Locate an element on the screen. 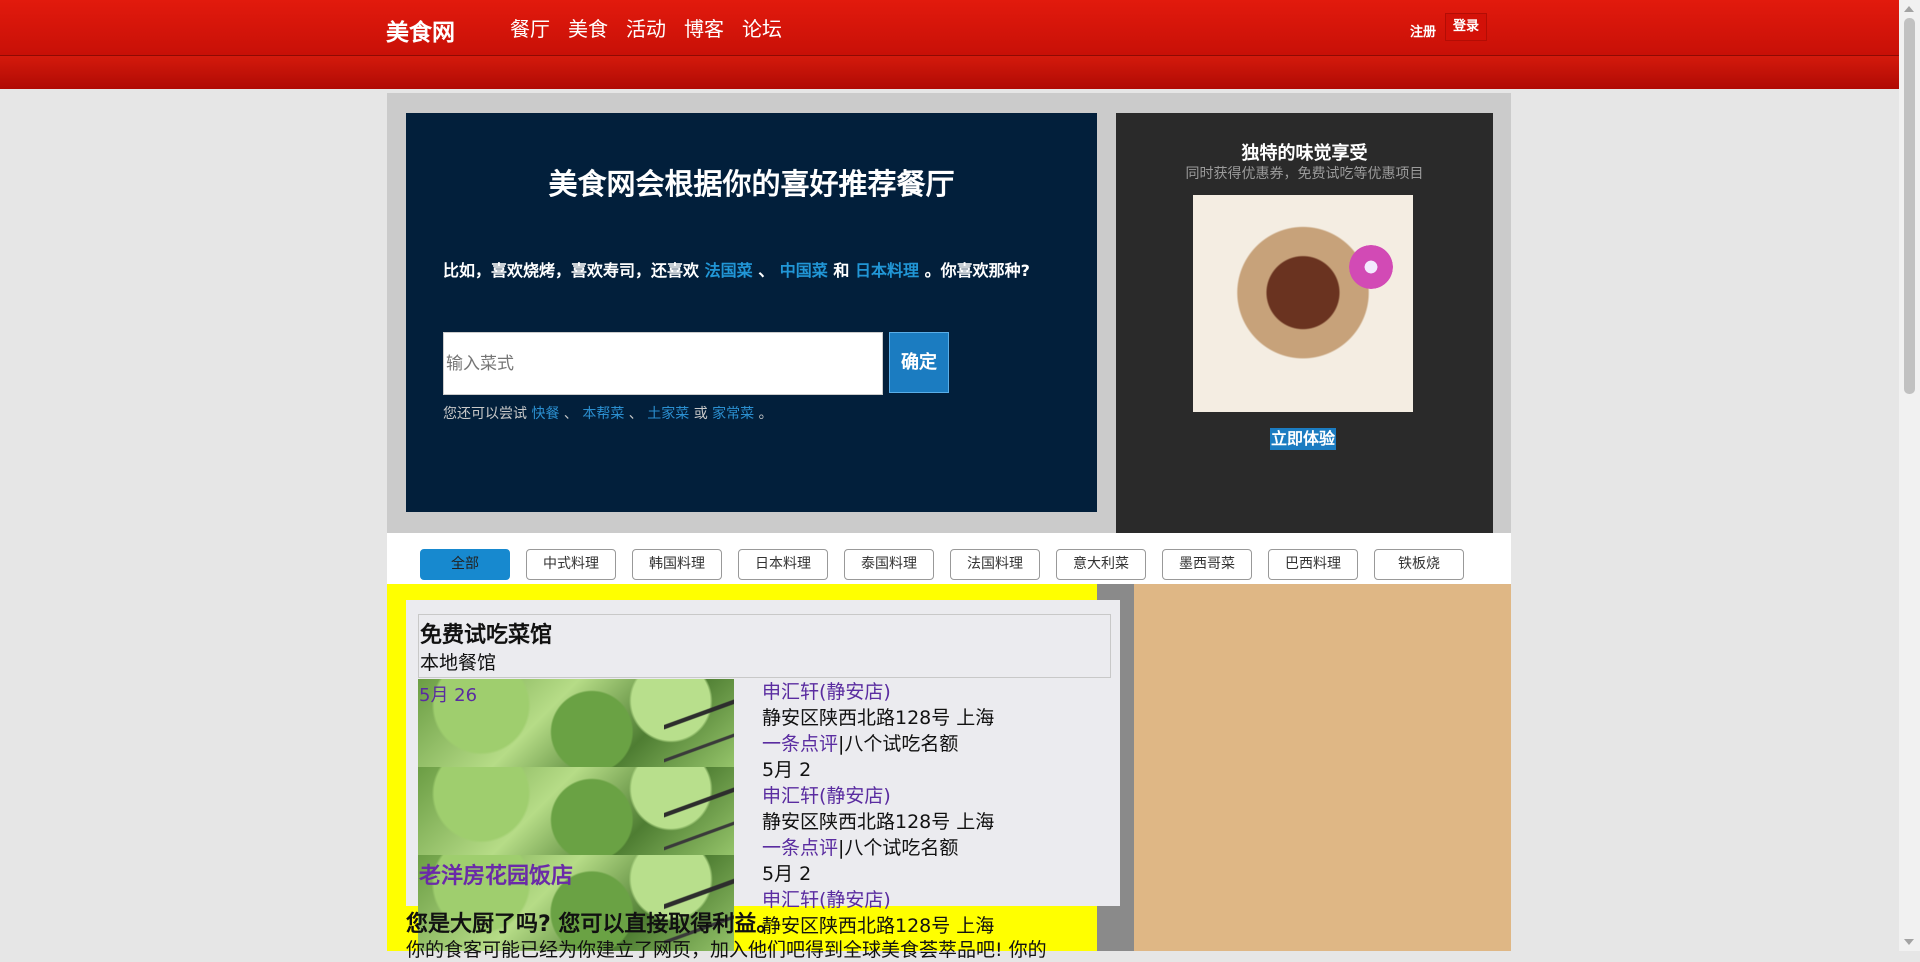 The image size is (1920, 962). top-header: 美食网 餐厅 美食 活动 博客 论坛 注册 登录 is located at coordinates (949, 27).